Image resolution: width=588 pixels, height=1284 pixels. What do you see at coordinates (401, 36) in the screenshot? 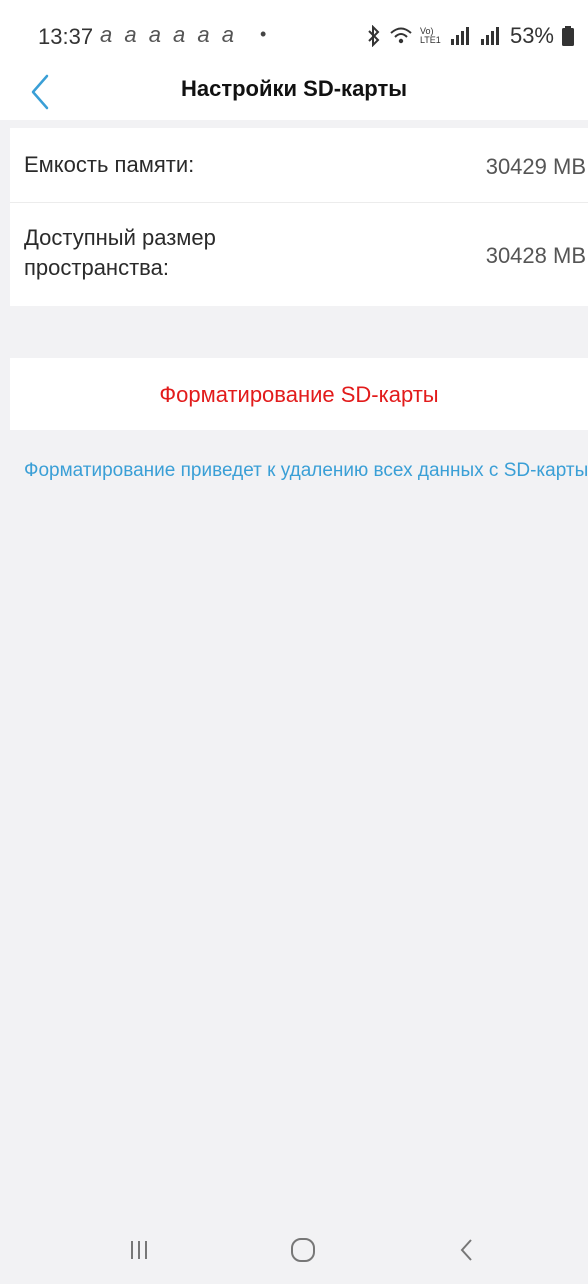
I see `wifi-icon` at bounding box center [401, 36].